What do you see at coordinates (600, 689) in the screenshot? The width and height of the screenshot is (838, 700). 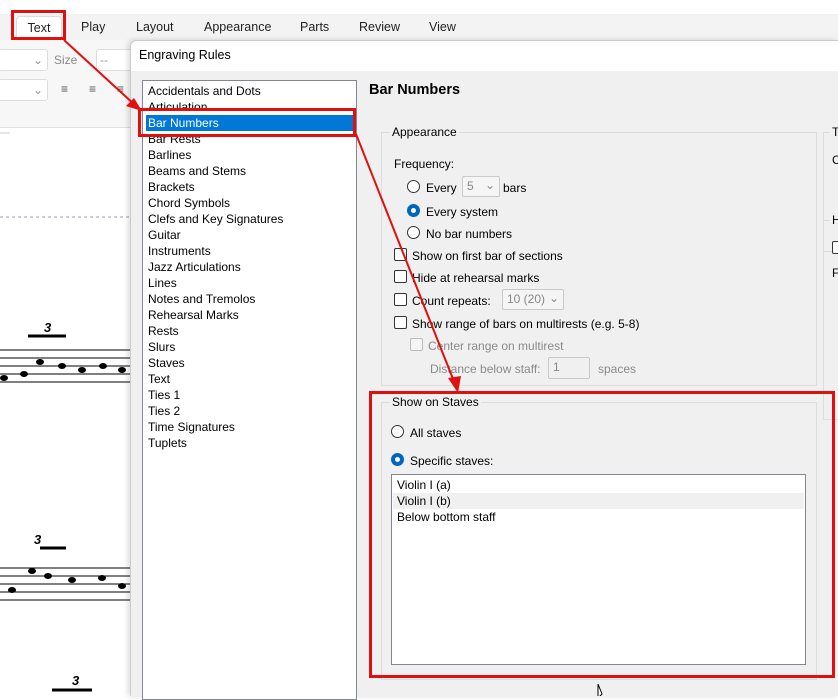 I see `mouse-cursor-icon` at bounding box center [600, 689].